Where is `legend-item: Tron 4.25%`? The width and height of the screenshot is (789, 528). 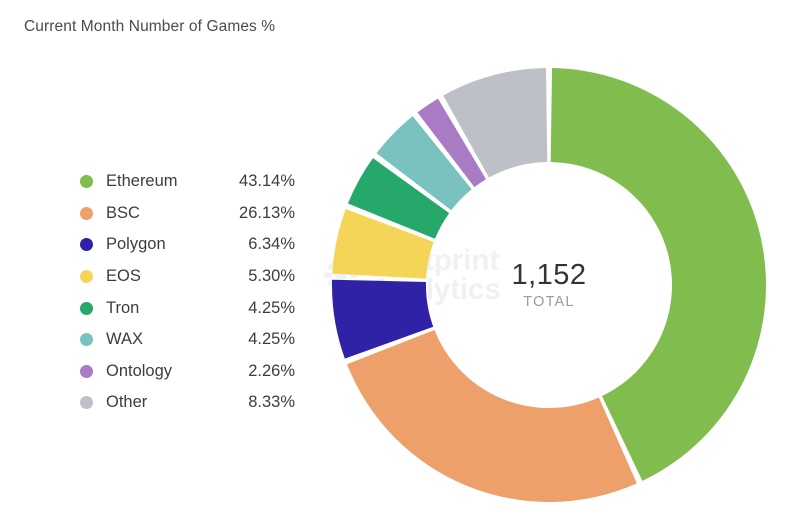
legend-item: Tron 4.25% is located at coordinates (187, 308).